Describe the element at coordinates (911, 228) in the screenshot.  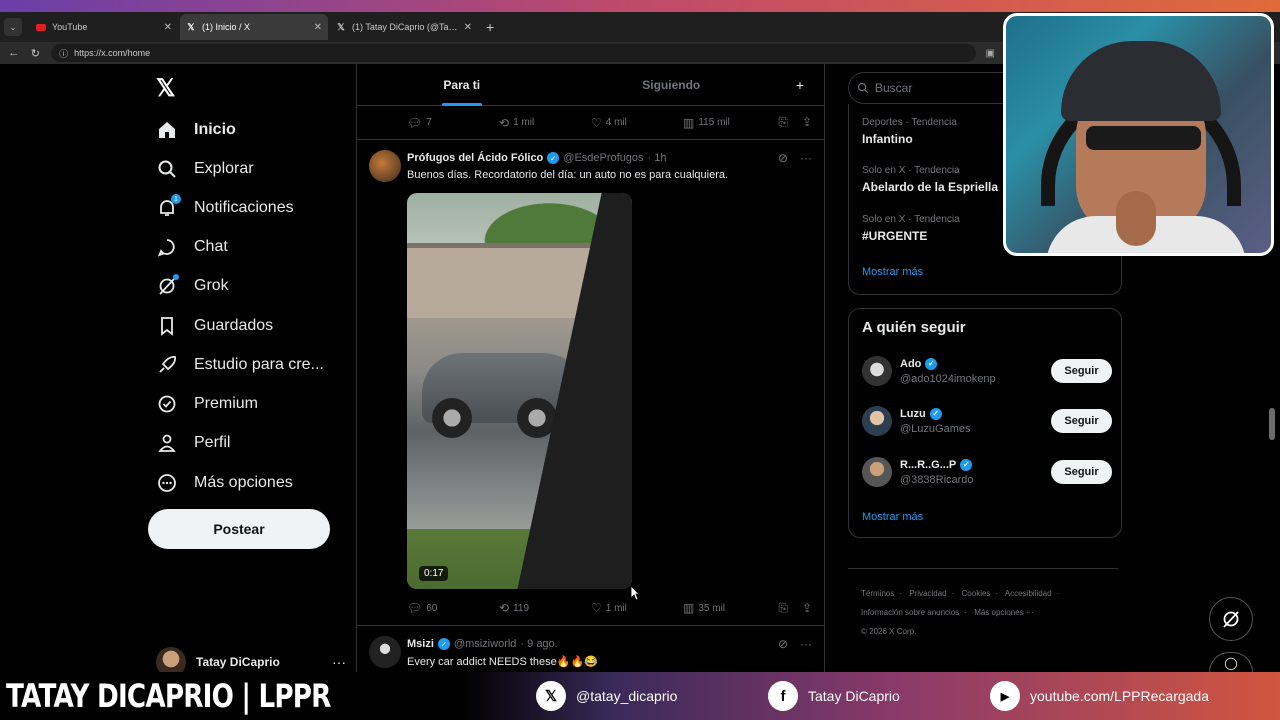
I see `trend-item: Solo en X · Tendencia #URGENTE` at that location.